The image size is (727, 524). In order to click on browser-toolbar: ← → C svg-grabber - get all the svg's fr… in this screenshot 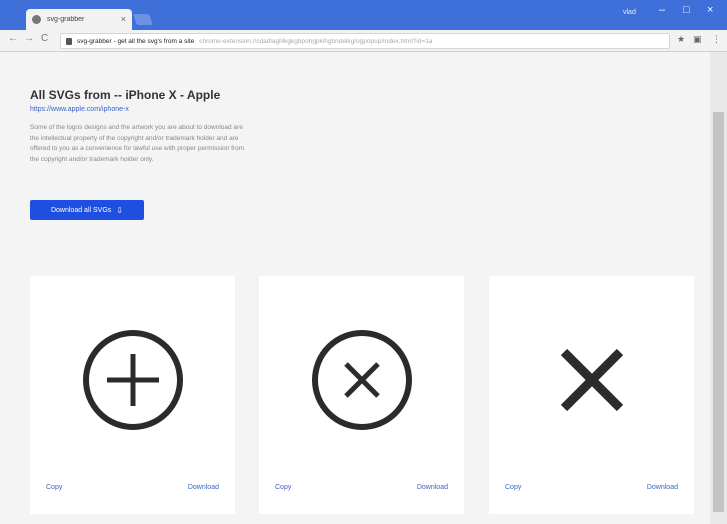, I will do `click(363, 41)`.